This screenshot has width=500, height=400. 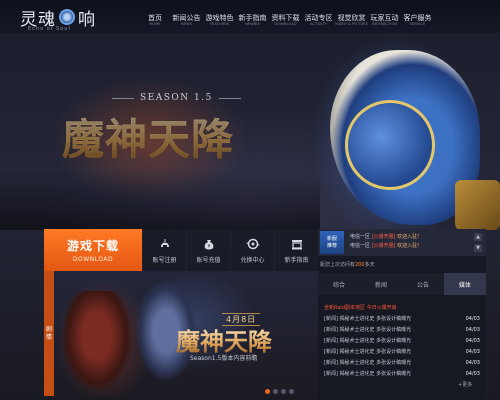 I want to click on nav-download: 资料下载 DOWNLOAD, so click(x=285, y=17).